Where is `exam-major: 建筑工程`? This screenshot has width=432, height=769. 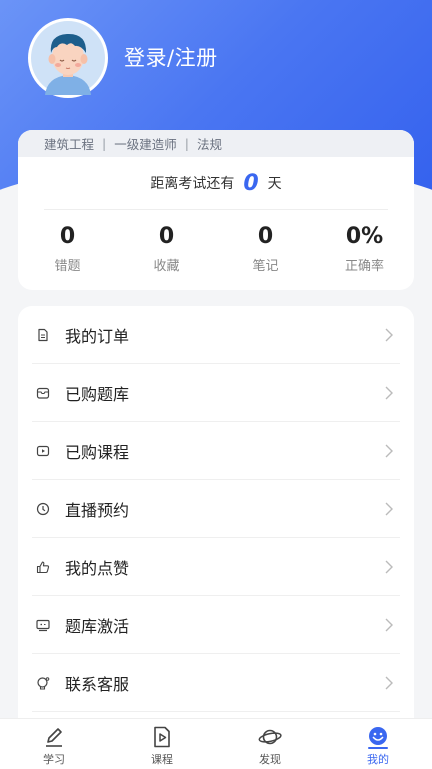 exam-major: 建筑工程 is located at coordinates (69, 144).